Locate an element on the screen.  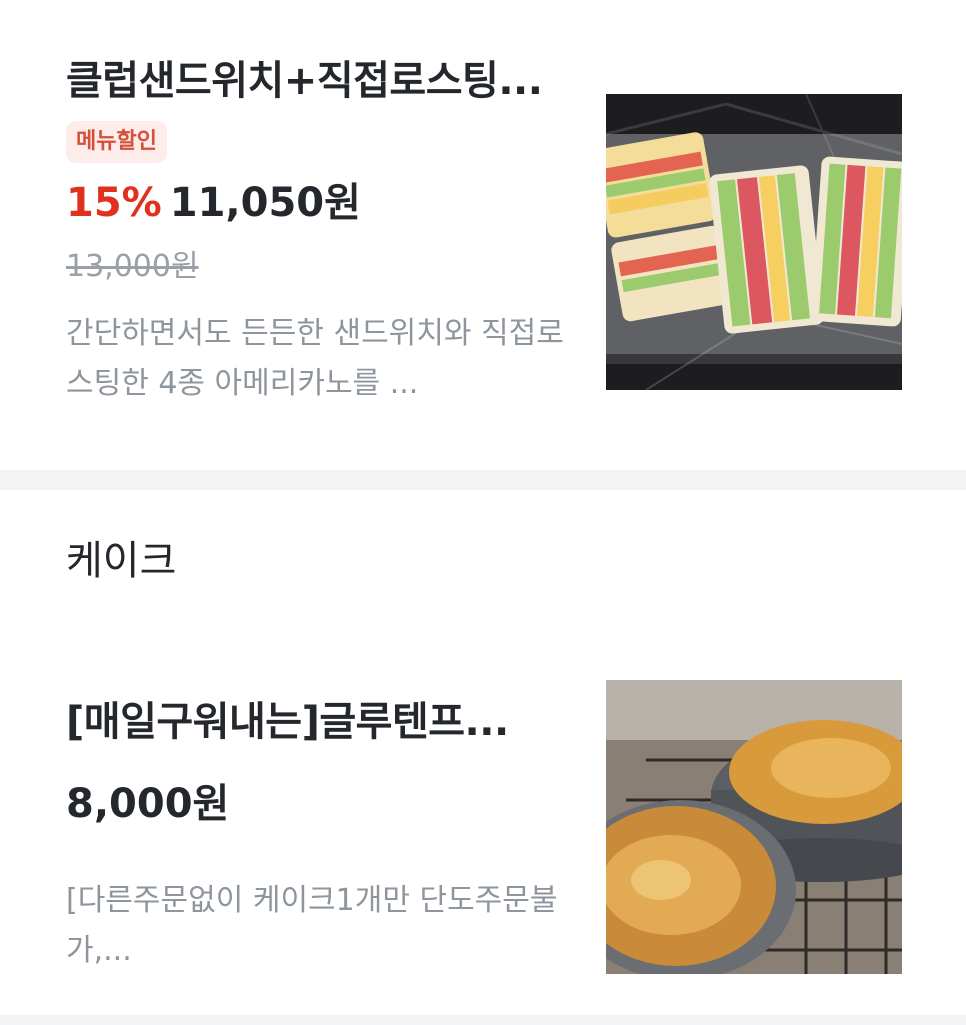
bottom-divider is located at coordinates (483, 1020).